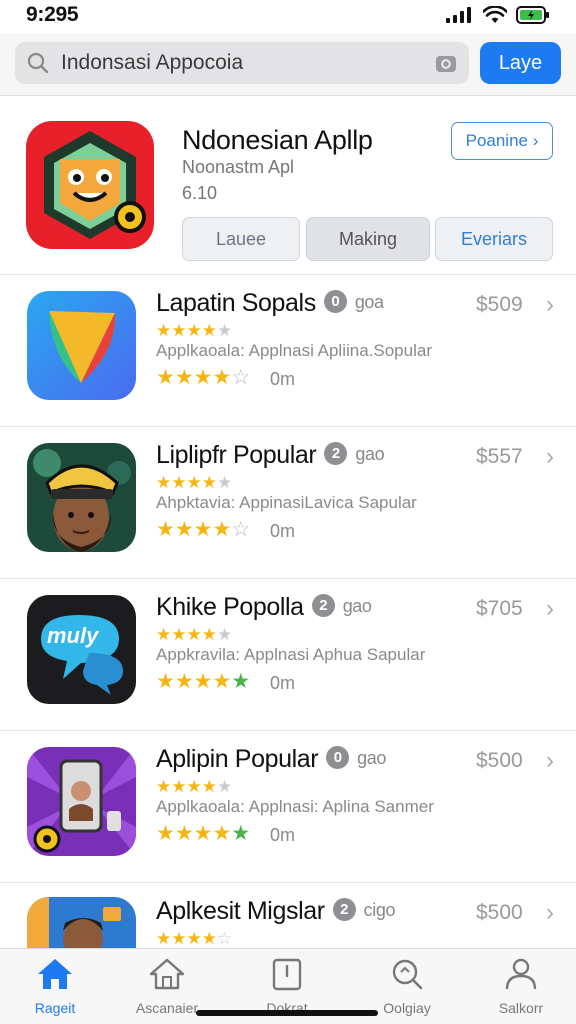 The height and width of the screenshot is (1024, 576). I want to click on app-description: Ahpktavia: AppinasiLavica Sapular, so click(286, 502).